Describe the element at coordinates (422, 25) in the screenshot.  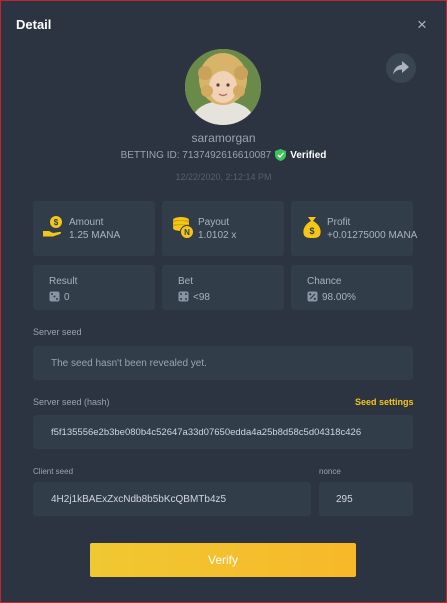
I see `close-icon: ×` at that location.